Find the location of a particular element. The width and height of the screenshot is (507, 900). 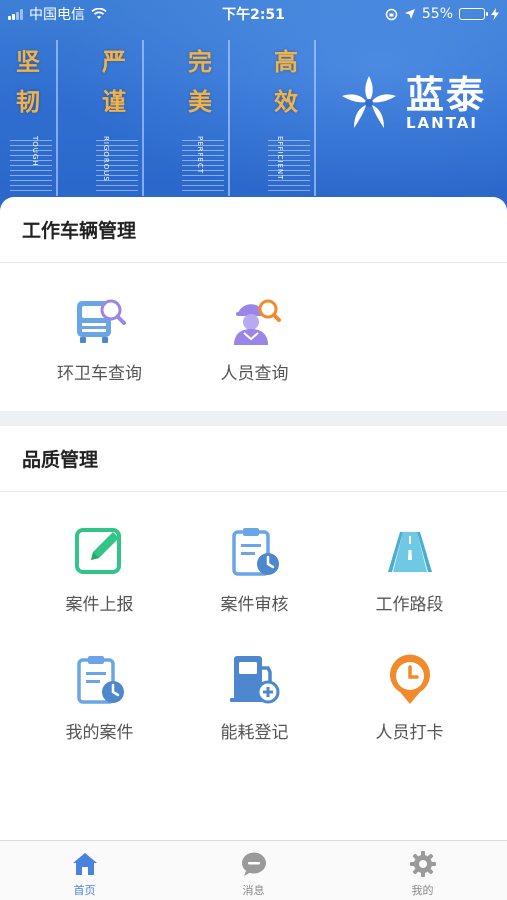

poster-char: 美 is located at coordinates (200, 101).